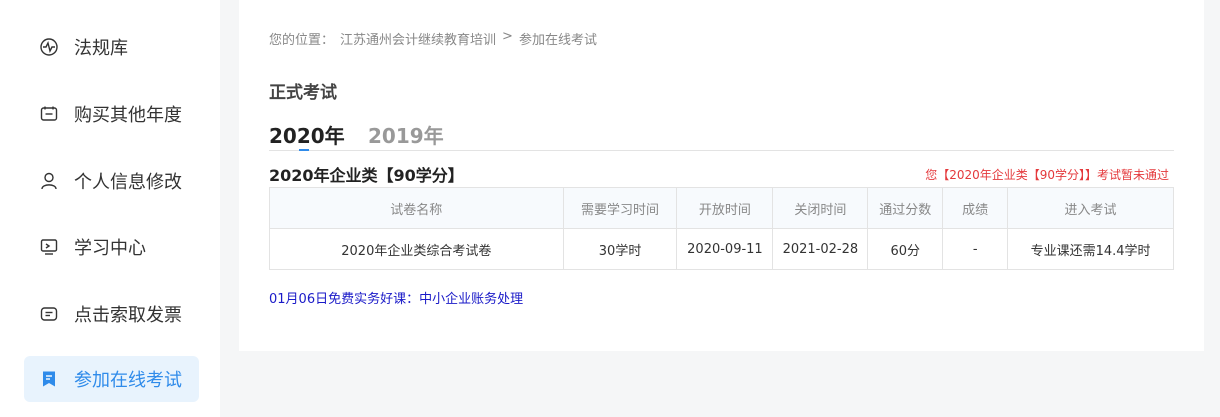 The height and width of the screenshot is (417, 1220). What do you see at coordinates (1090, 208) in the screenshot?
I see `column-header: 进入考试` at bounding box center [1090, 208].